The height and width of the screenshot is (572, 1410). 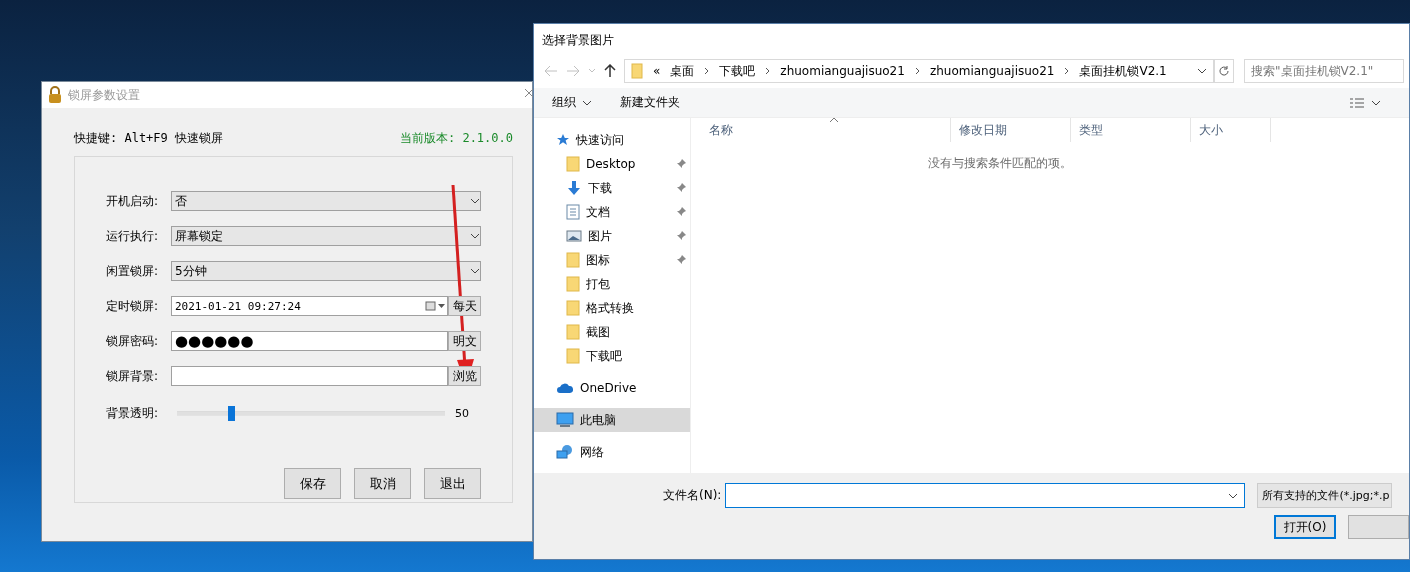 I want to click on column-header: 大小, so click(x=1231, y=130).